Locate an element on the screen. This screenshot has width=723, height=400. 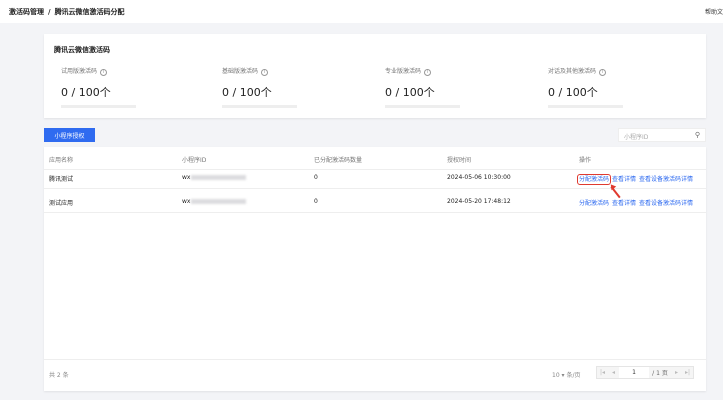
column-header: 小程序ID is located at coordinates (194, 160).